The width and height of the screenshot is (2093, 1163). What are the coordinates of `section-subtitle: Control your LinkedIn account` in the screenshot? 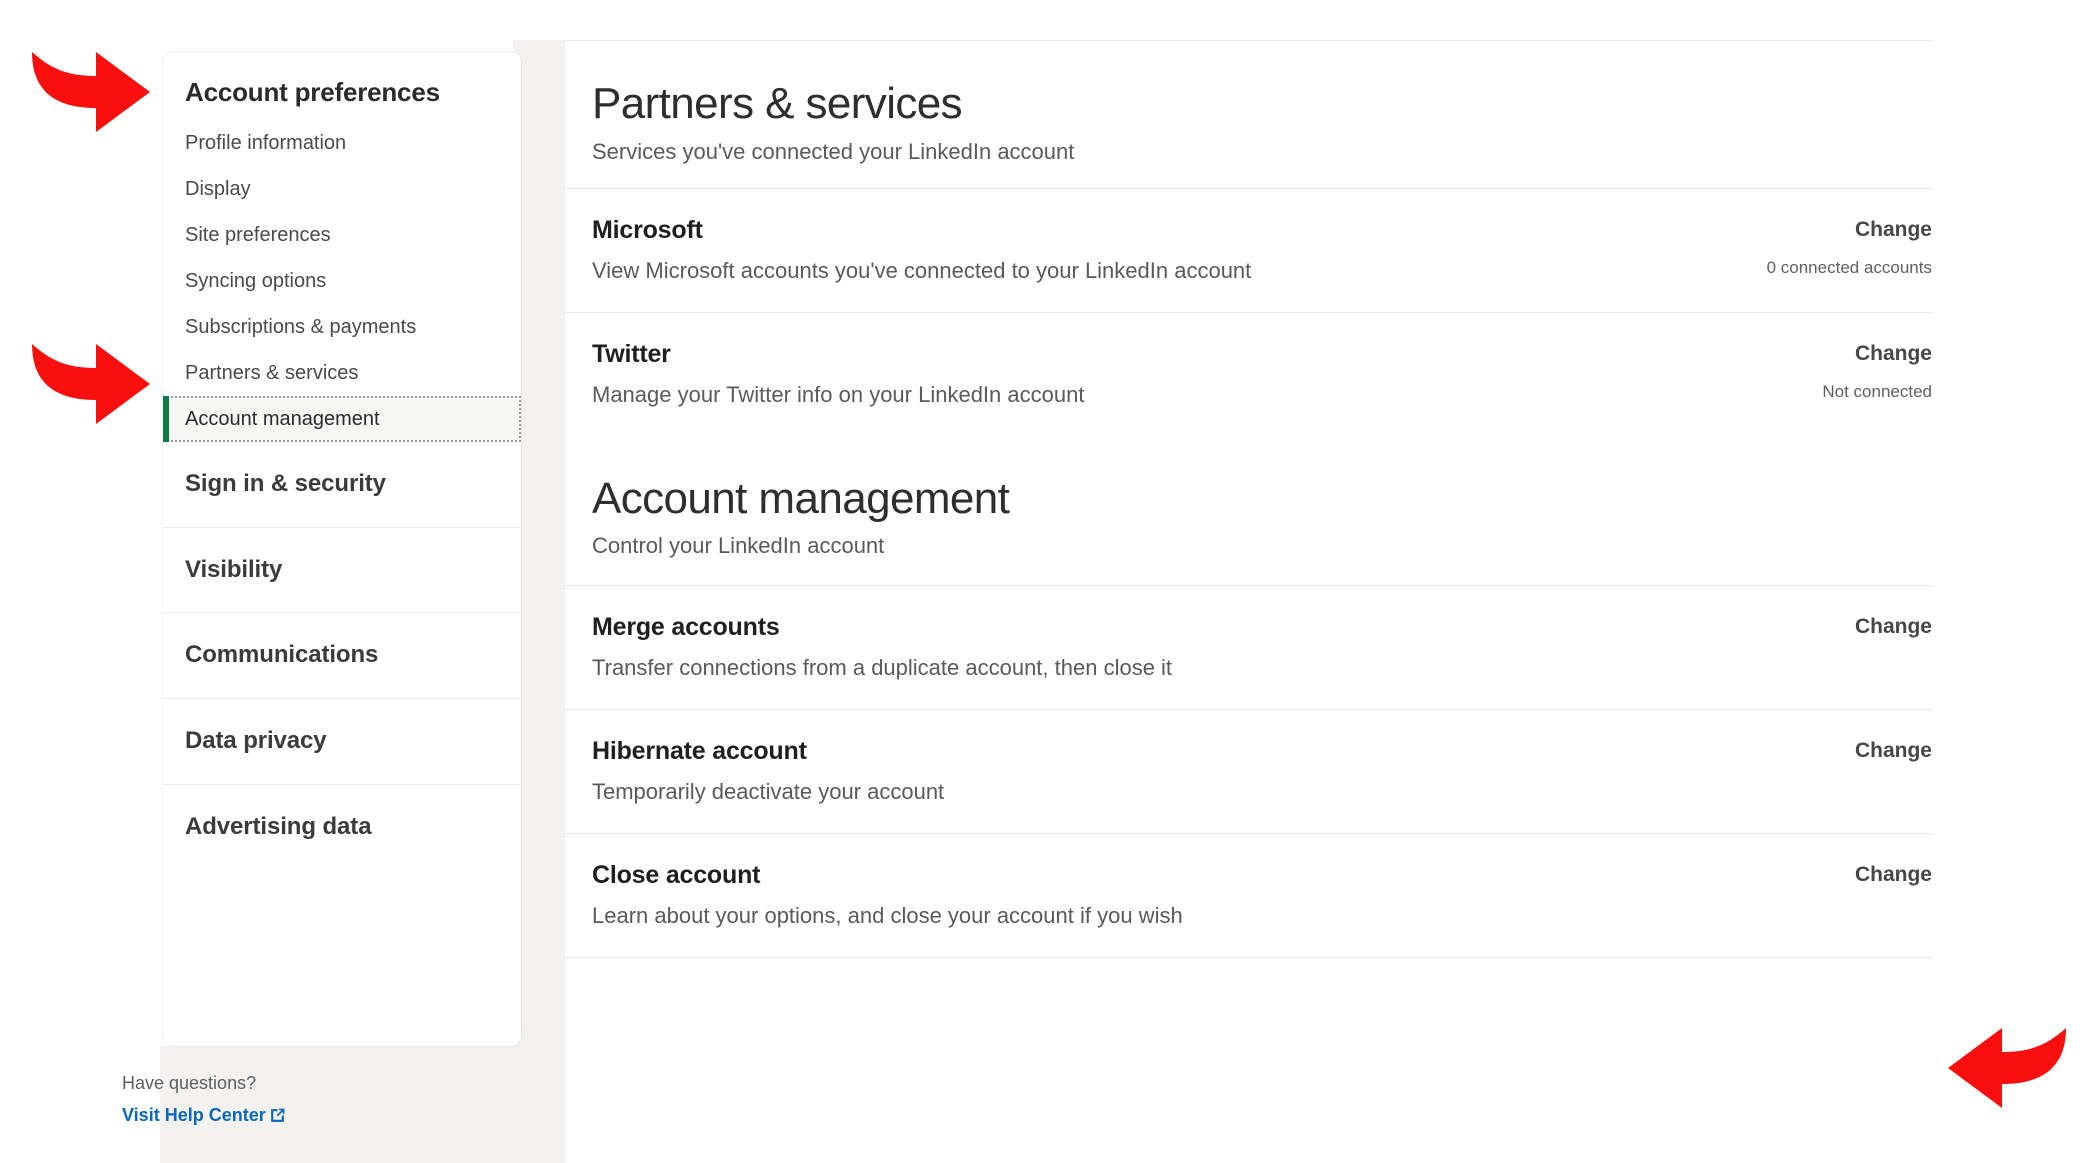 It's located at (738, 546).